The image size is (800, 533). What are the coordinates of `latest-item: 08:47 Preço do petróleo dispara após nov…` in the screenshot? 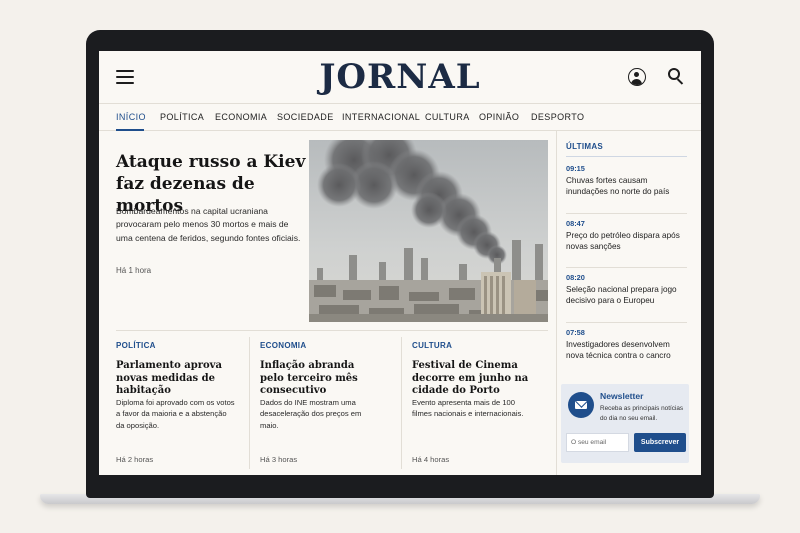 It's located at (626, 235).